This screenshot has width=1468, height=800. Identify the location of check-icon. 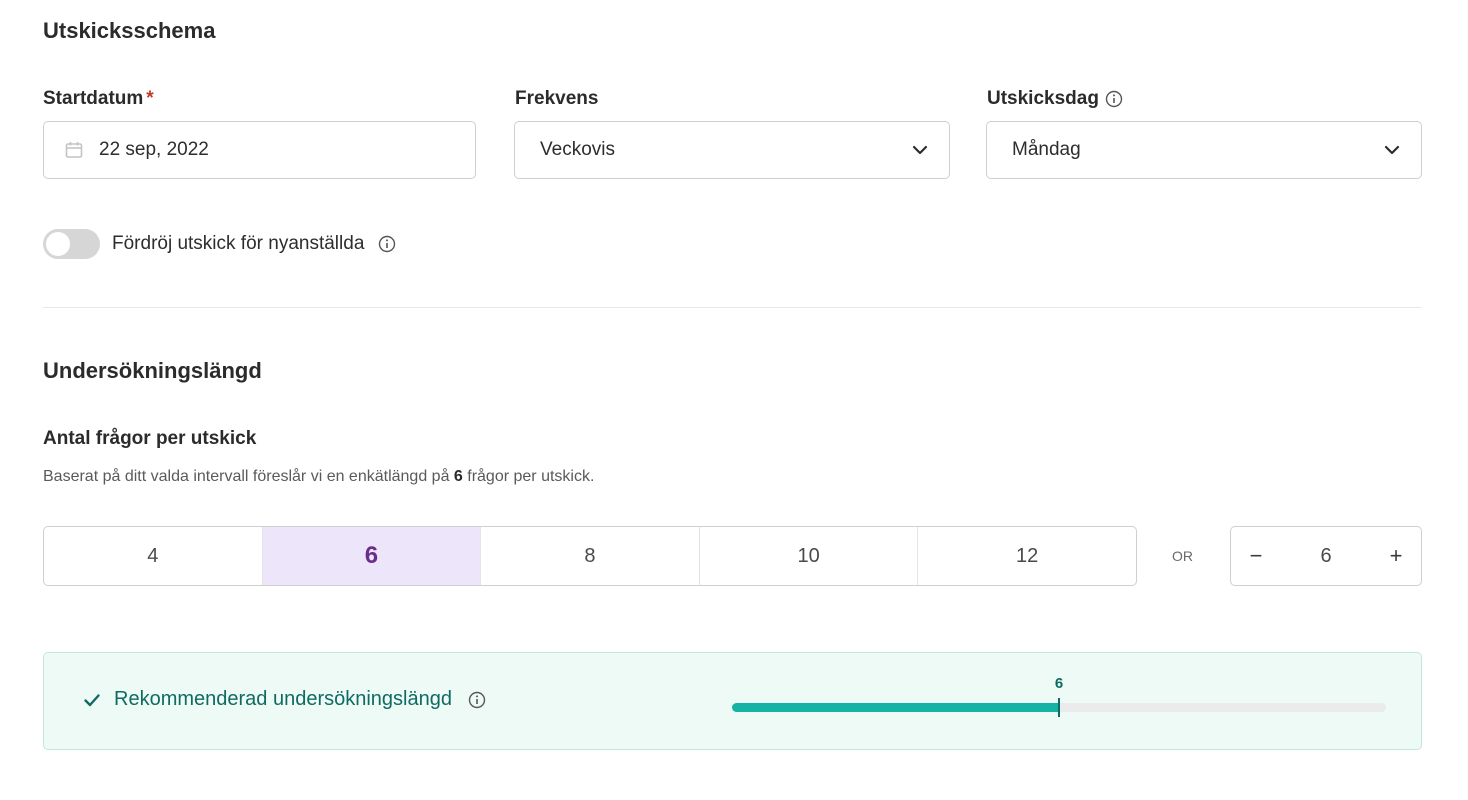
(92, 699).